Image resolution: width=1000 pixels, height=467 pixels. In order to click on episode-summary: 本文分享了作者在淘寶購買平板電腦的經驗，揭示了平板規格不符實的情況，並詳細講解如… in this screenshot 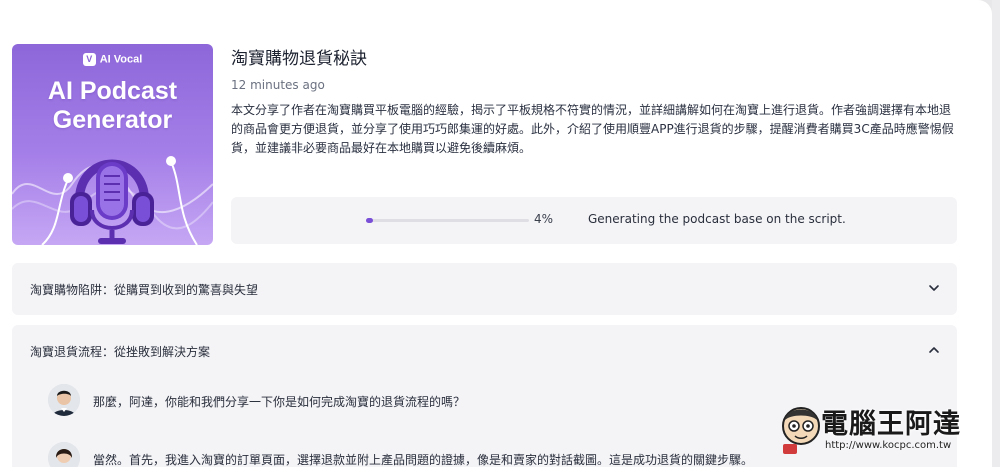, I will do `click(592, 129)`.